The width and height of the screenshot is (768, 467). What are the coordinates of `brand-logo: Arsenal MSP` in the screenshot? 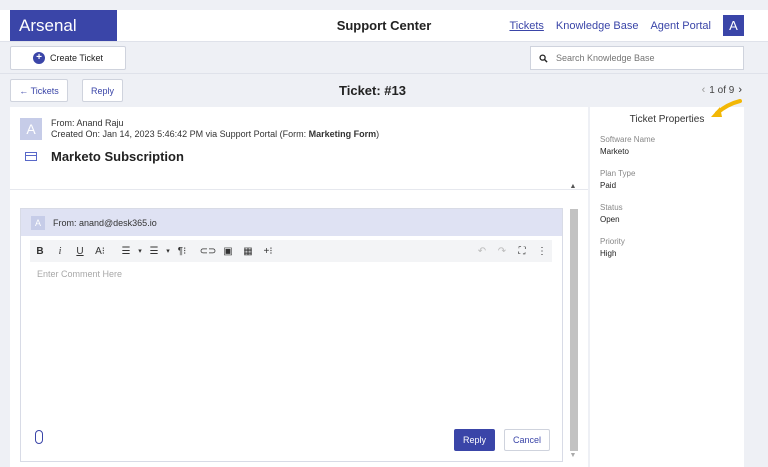 It's located at (63, 38).